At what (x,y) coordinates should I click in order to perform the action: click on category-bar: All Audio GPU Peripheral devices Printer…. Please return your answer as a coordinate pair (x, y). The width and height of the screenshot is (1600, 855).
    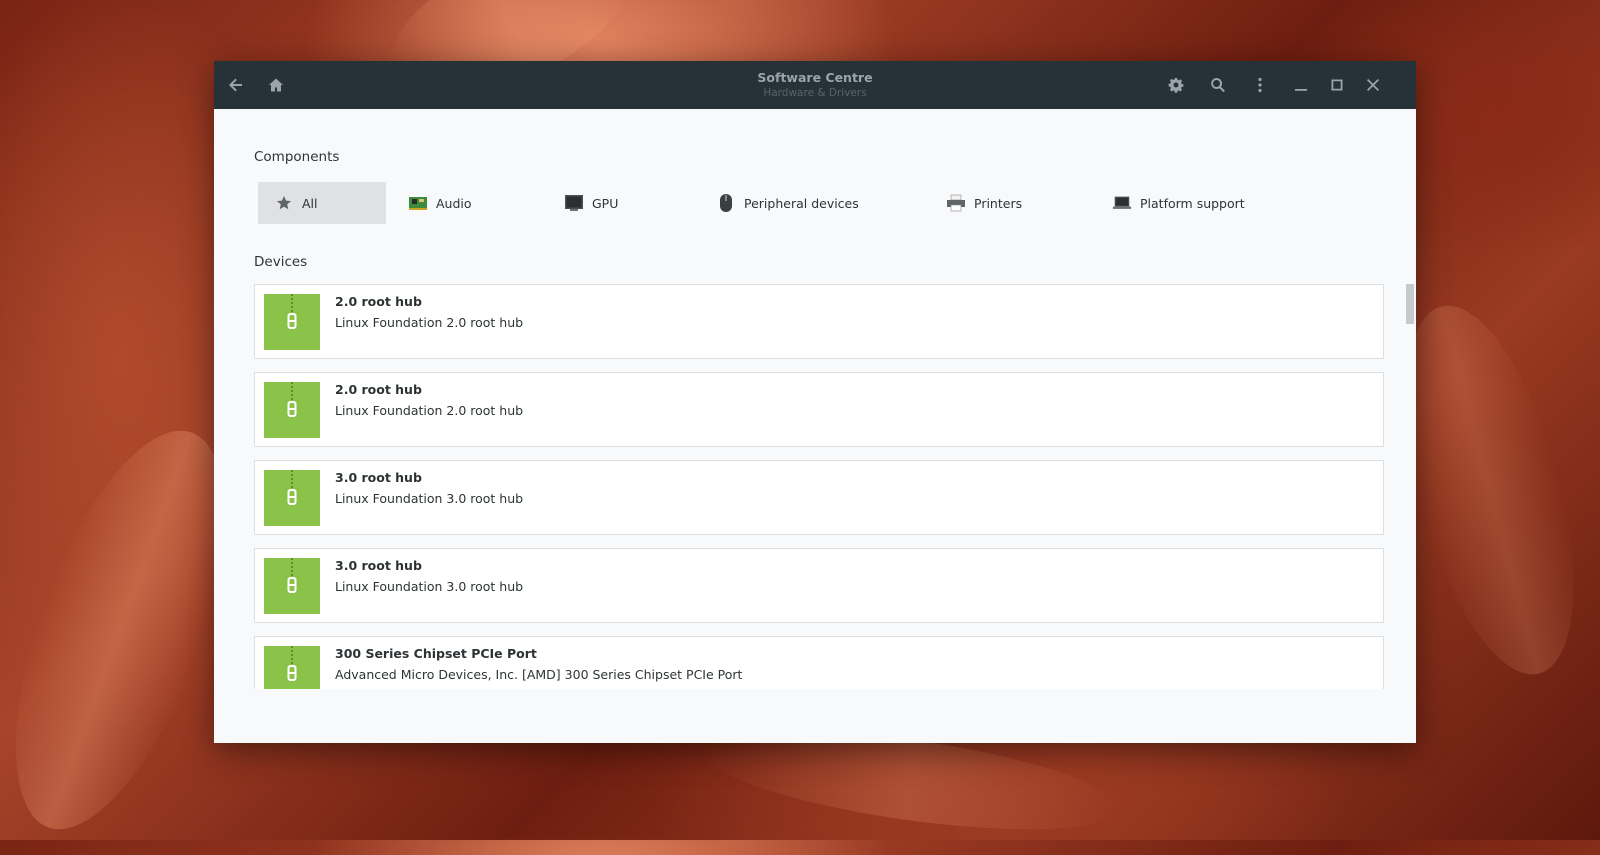
    Looking at the image, I should click on (833, 203).